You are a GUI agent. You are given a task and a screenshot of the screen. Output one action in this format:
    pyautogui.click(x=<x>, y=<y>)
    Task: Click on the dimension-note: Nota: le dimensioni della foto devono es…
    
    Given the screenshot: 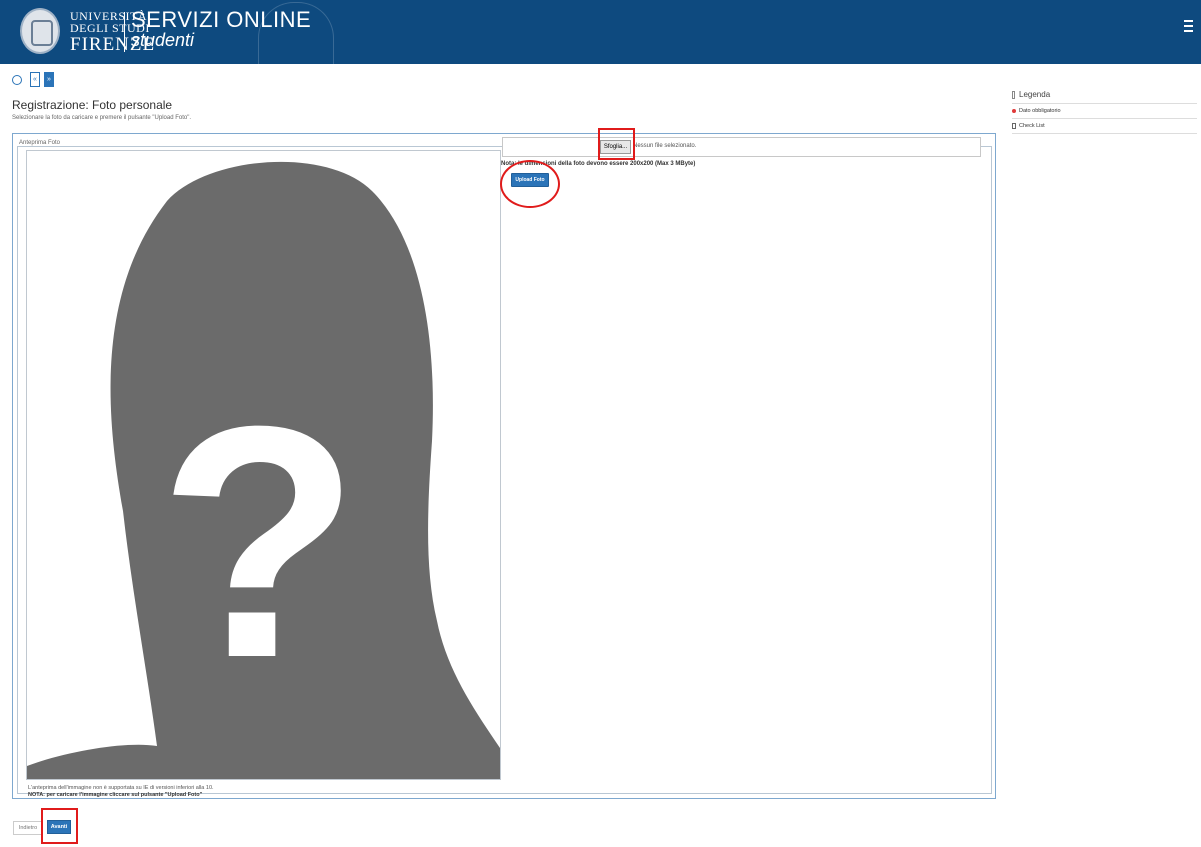 What is the action you would take?
    pyautogui.click(x=598, y=164)
    